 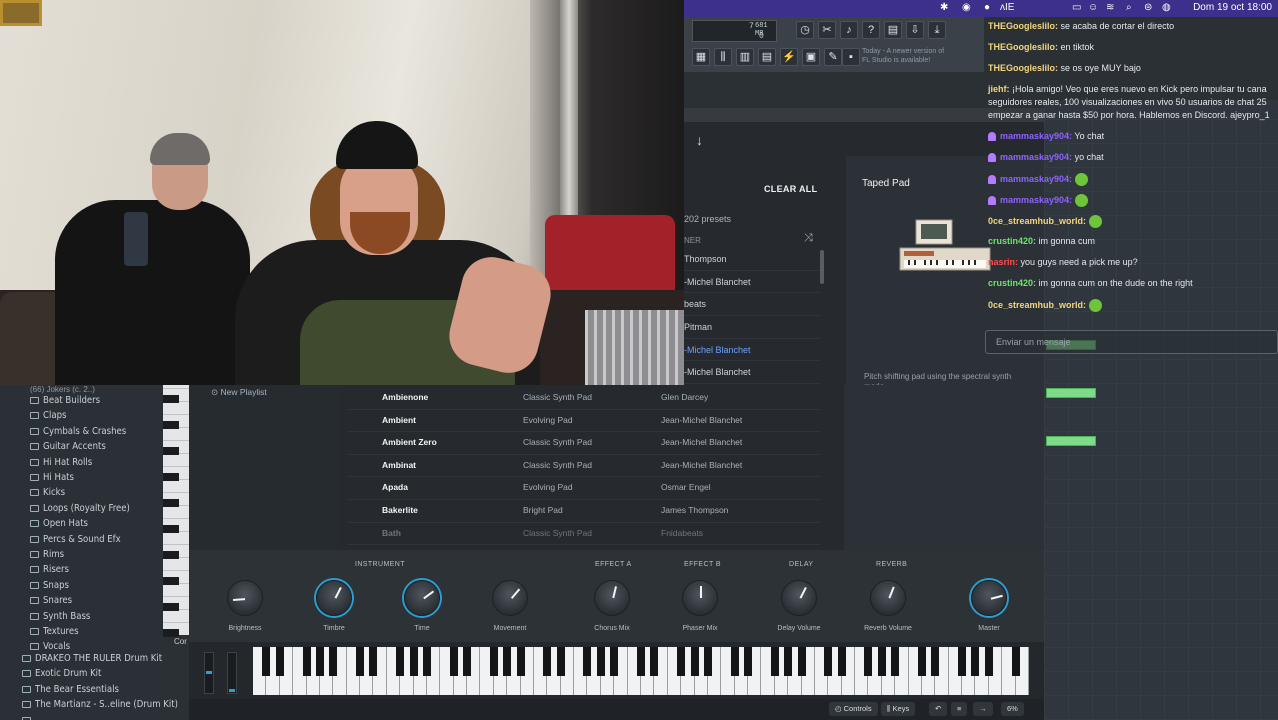 I want to click on plugin-button: ⚡, so click(x=789, y=57).